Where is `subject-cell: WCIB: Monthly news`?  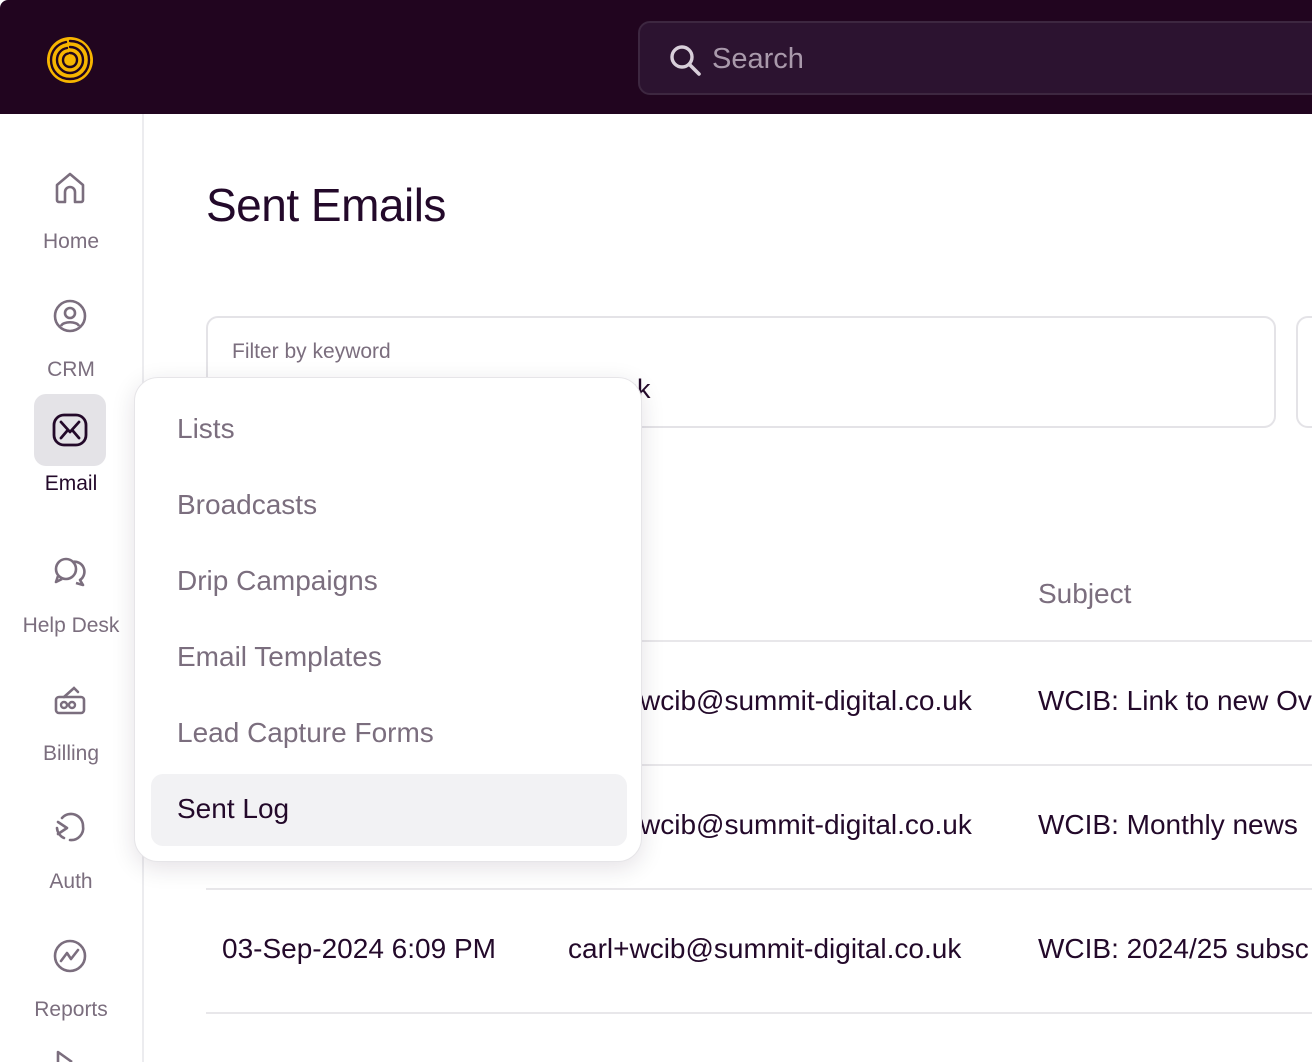
subject-cell: WCIB: Monthly news is located at coordinates (1168, 824).